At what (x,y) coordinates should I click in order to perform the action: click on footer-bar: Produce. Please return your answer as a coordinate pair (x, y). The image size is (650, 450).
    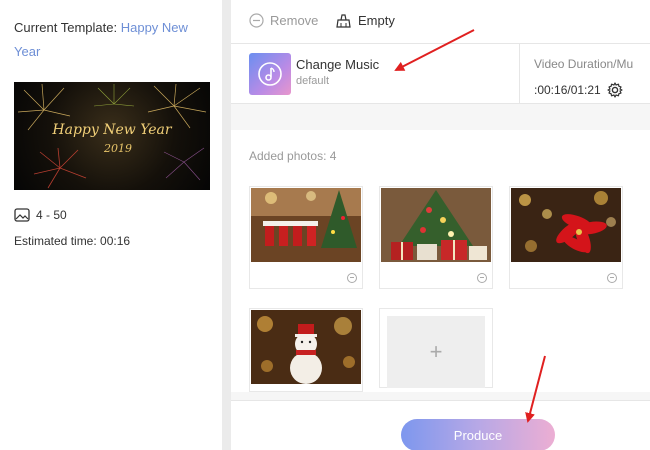
    Looking at the image, I should click on (440, 425).